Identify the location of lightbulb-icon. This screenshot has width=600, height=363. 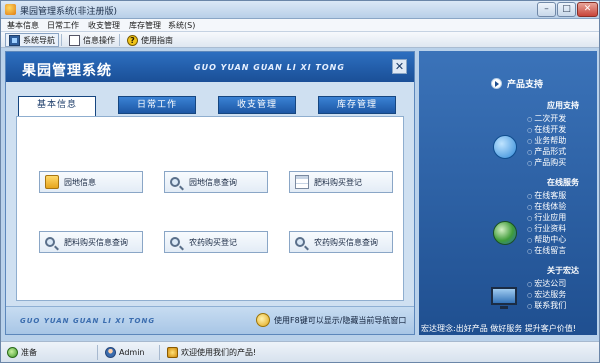
(263, 320).